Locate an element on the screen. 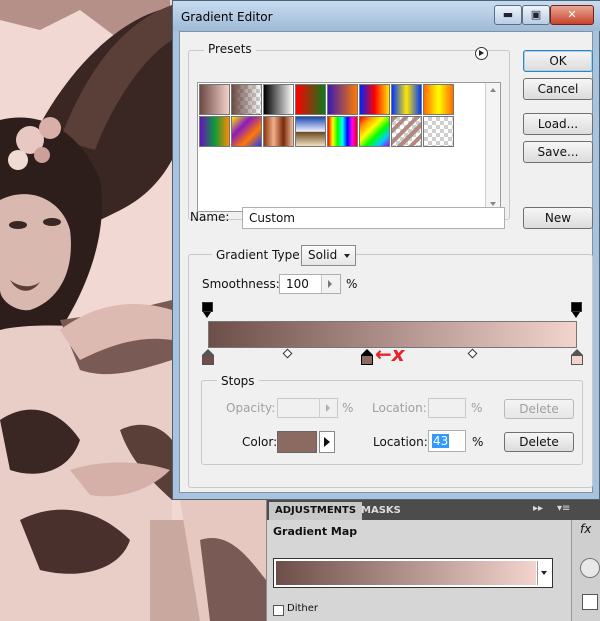  opacity-location-label: Location: is located at coordinates (399, 408).